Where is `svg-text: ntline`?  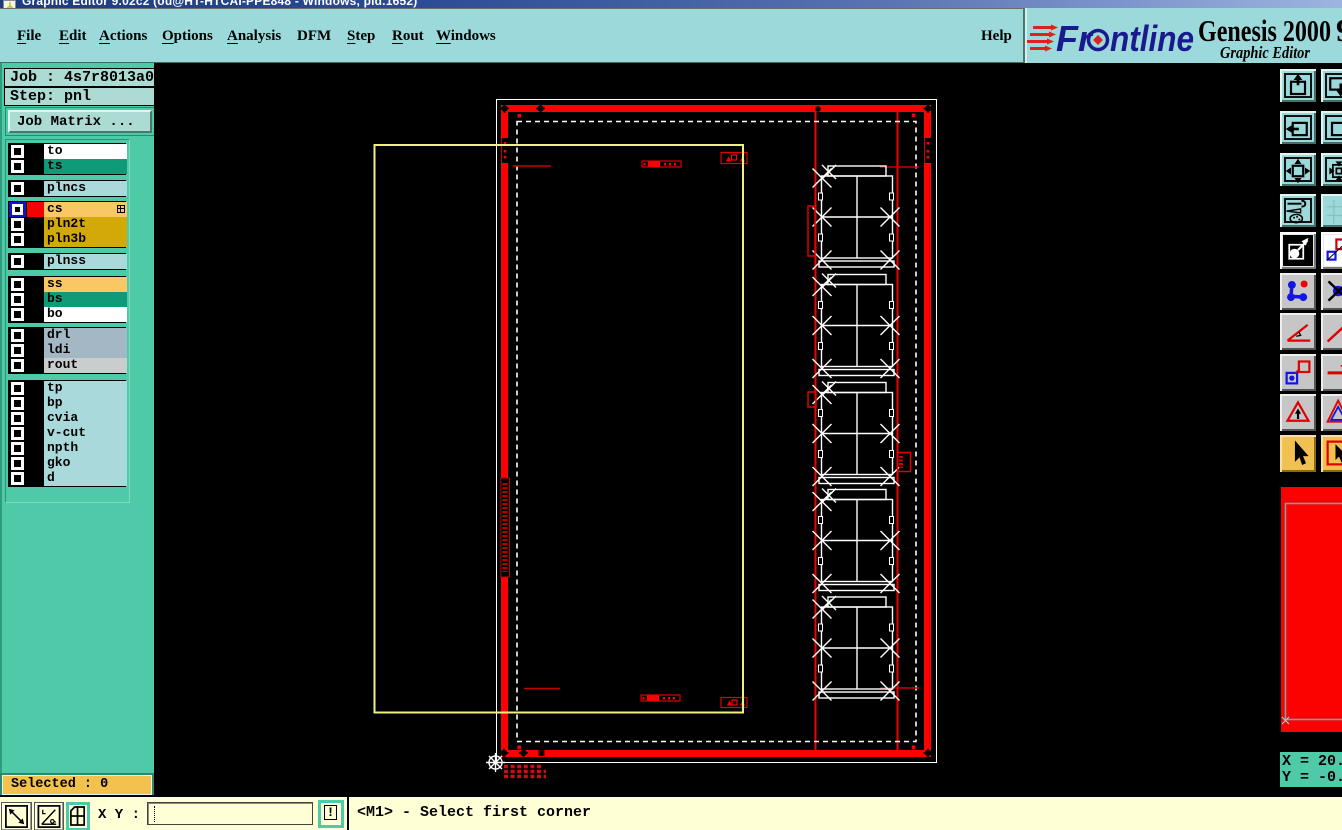 svg-text: ntline is located at coordinates (1152, 38).